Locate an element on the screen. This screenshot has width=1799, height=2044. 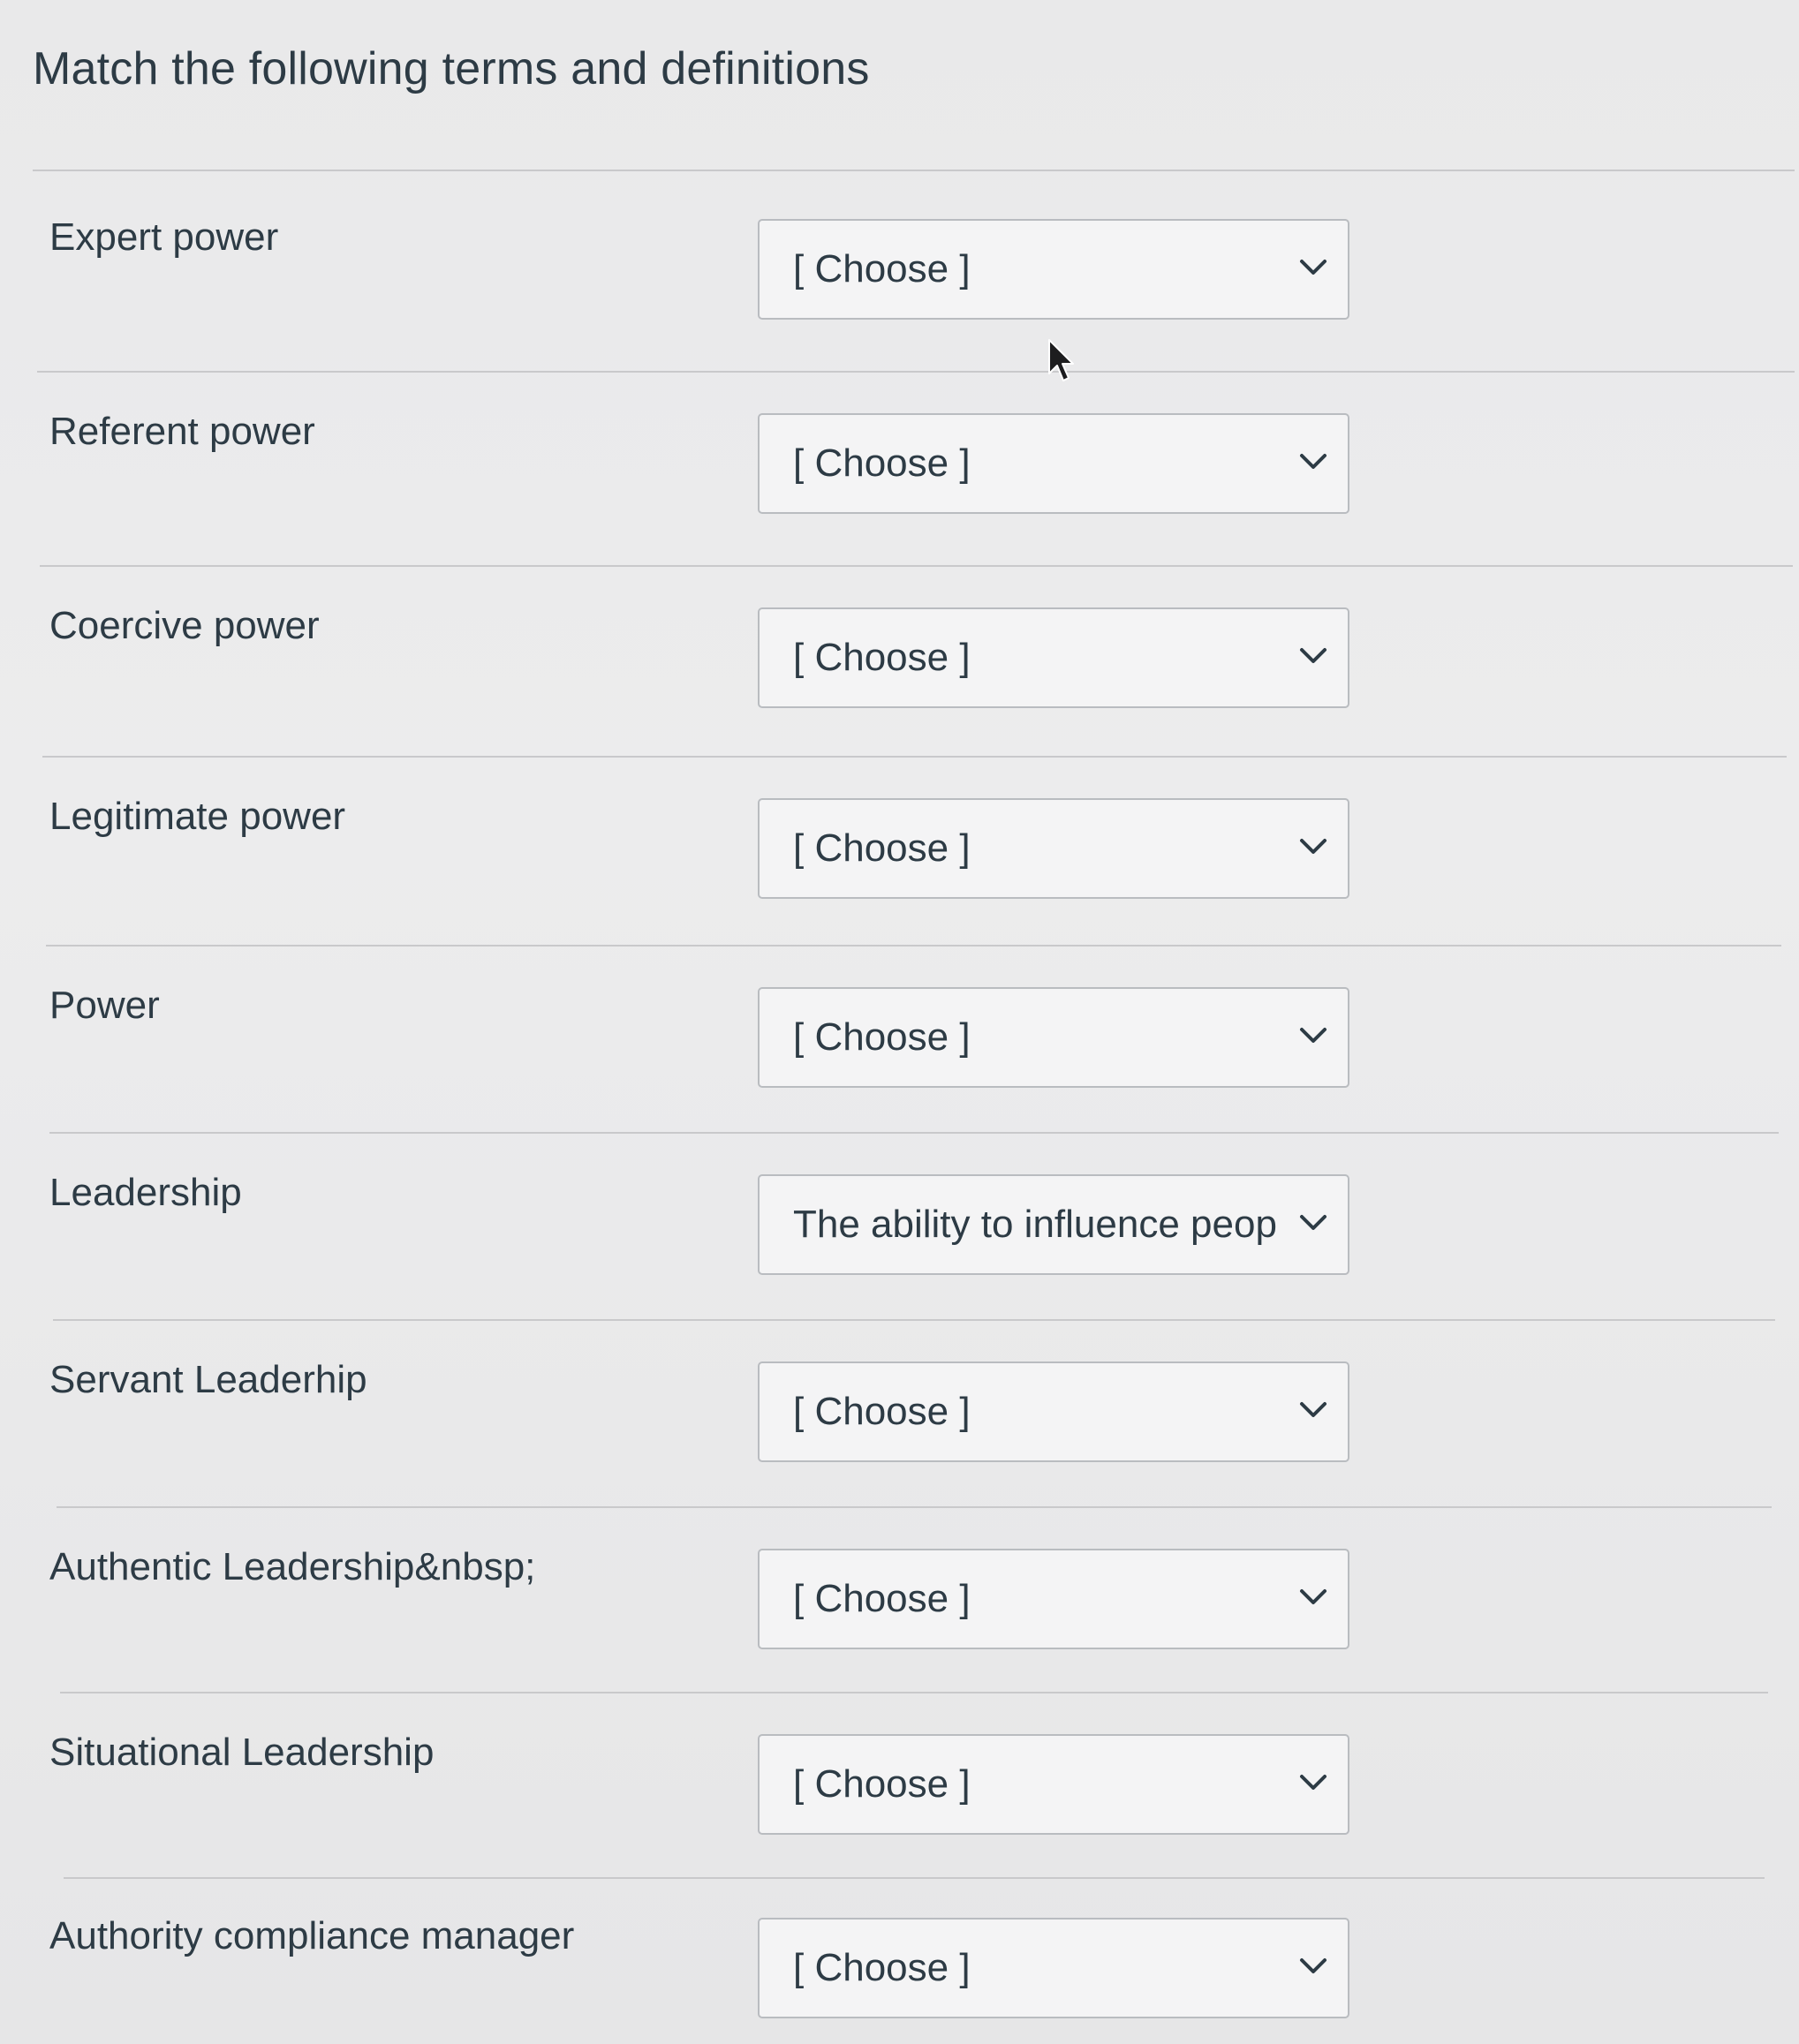
term-label: Legitimate power is located at coordinates (197, 816).